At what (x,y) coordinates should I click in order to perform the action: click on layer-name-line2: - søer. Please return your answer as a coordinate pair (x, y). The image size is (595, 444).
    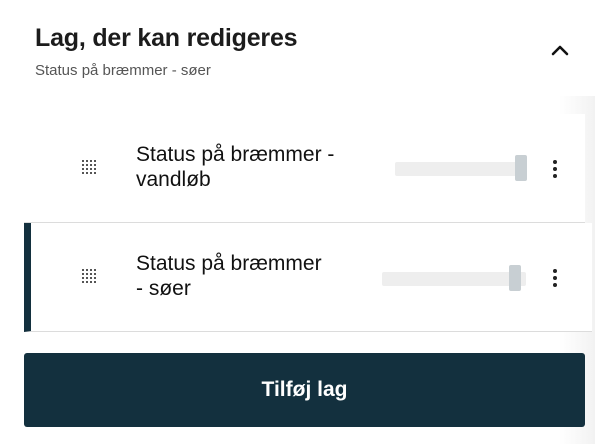
    Looking at the image, I should click on (163, 288).